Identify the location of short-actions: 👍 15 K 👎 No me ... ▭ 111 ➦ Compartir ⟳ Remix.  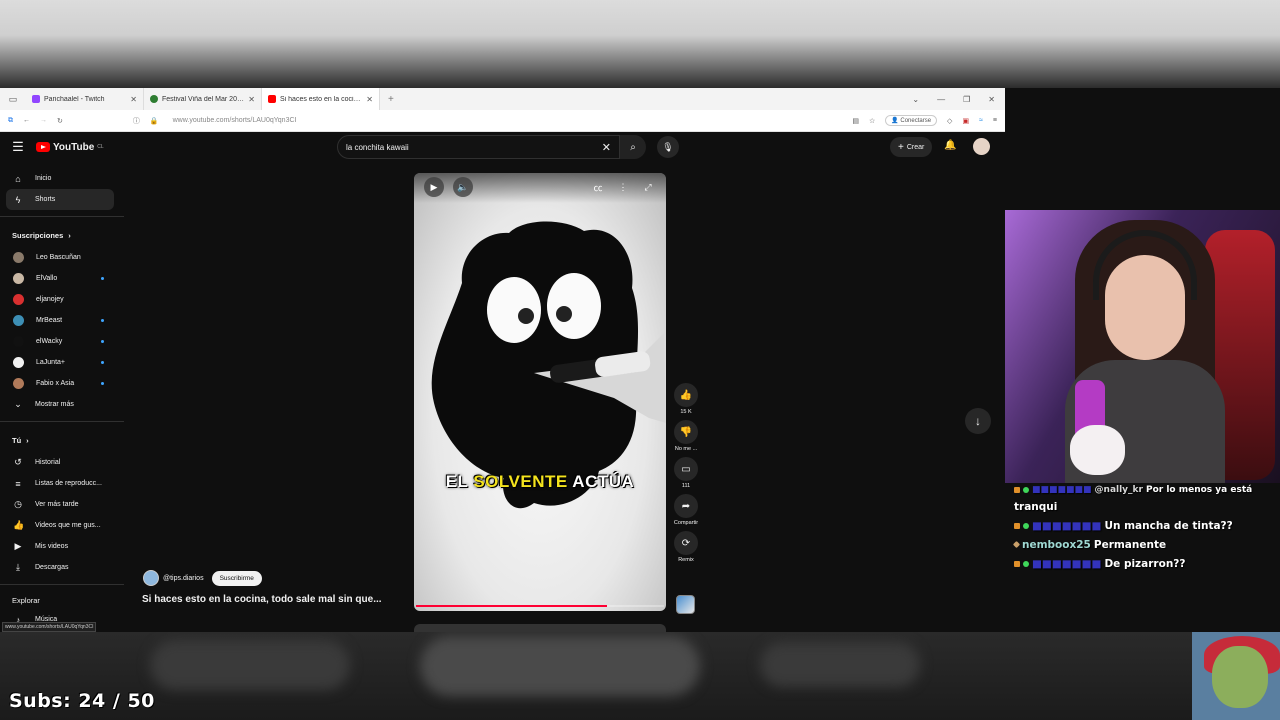
(686, 475).